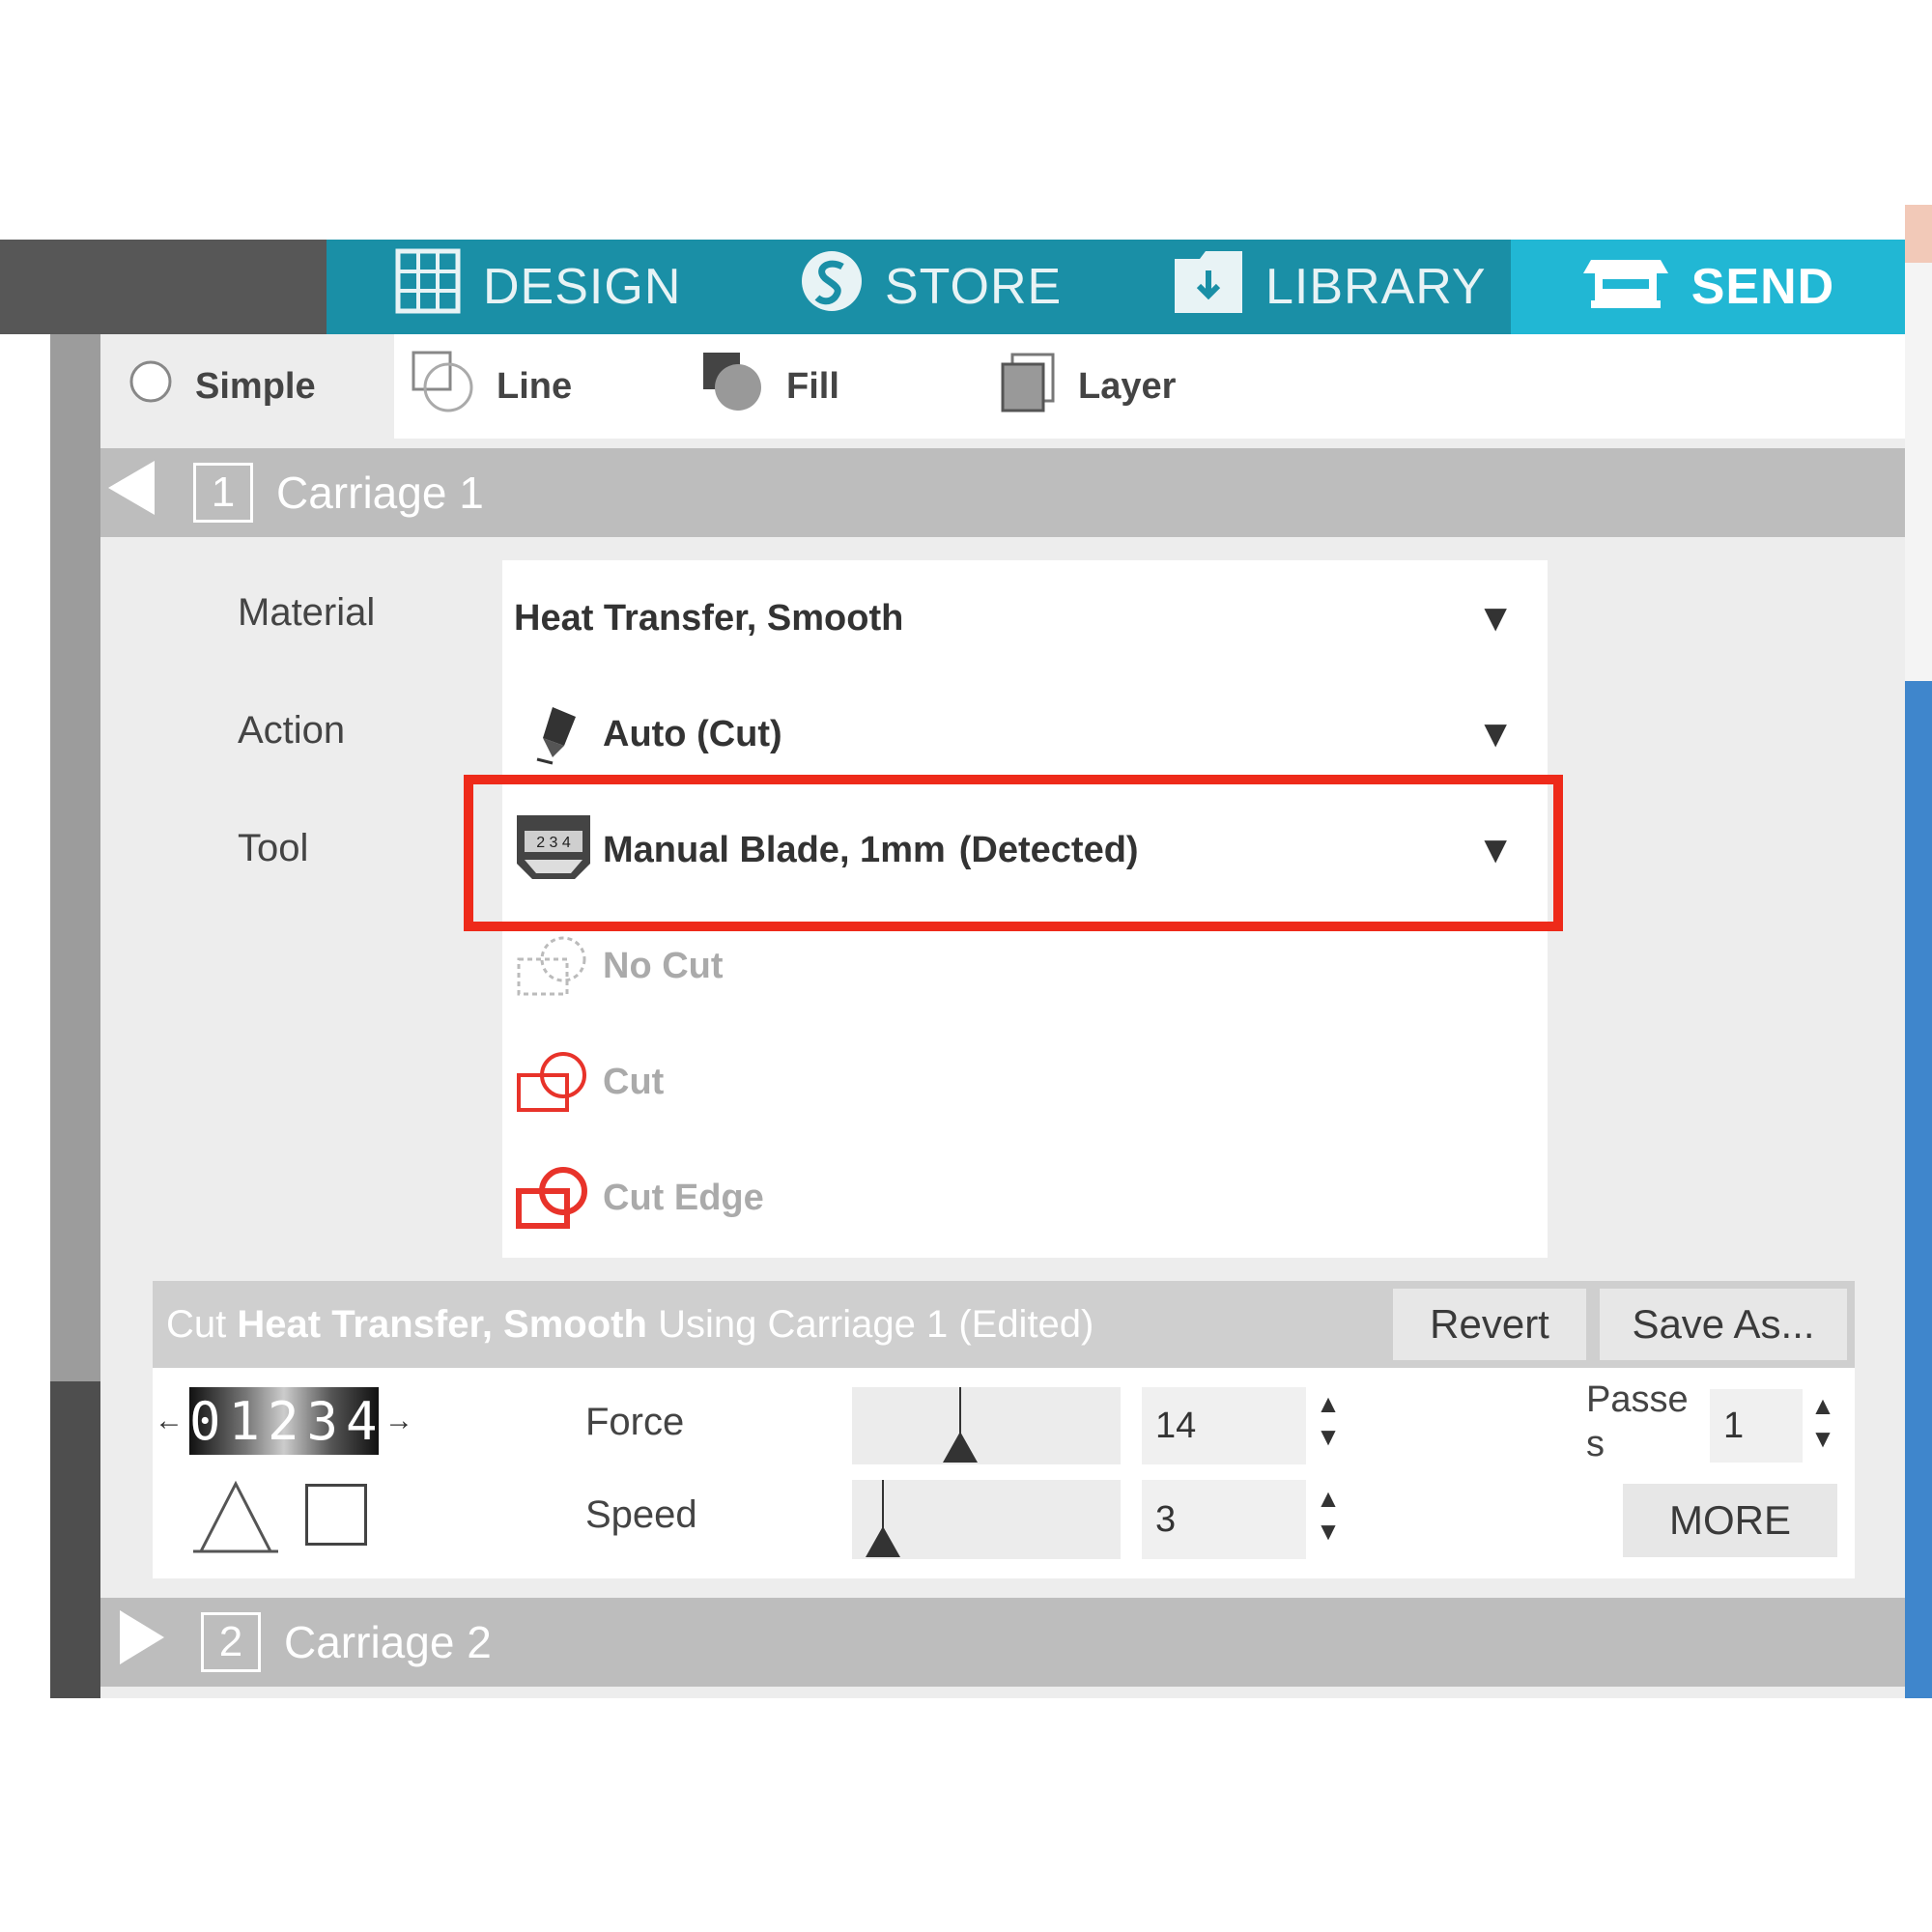 This screenshot has width=1932, height=1932. I want to click on passes-label: Passe s, so click(1637, 1422).